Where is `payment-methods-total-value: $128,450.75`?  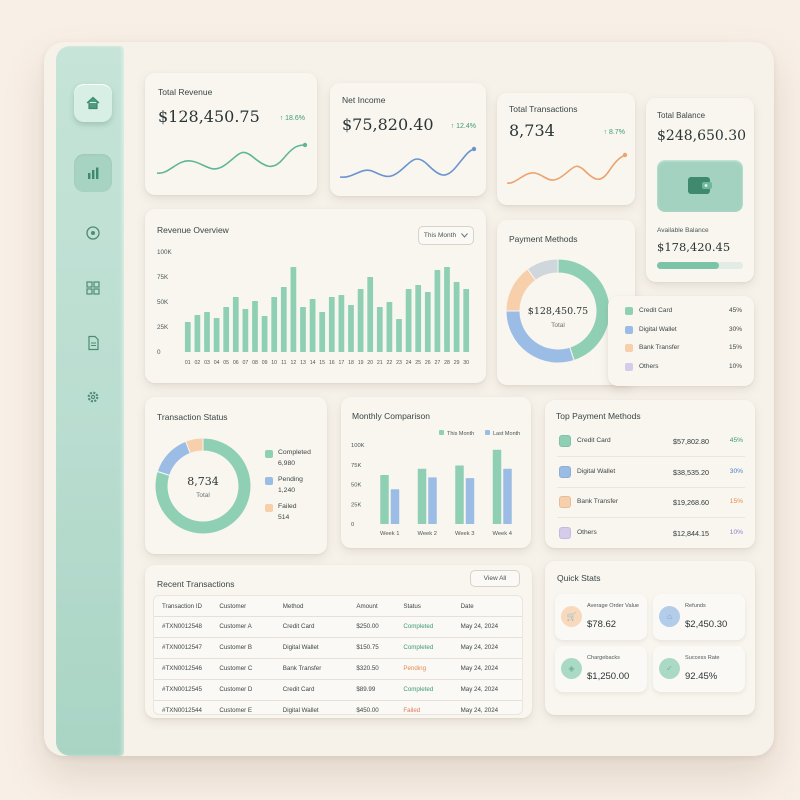
payment-methods-total-value: $128,450.75 is located at coordinates (558, 311).